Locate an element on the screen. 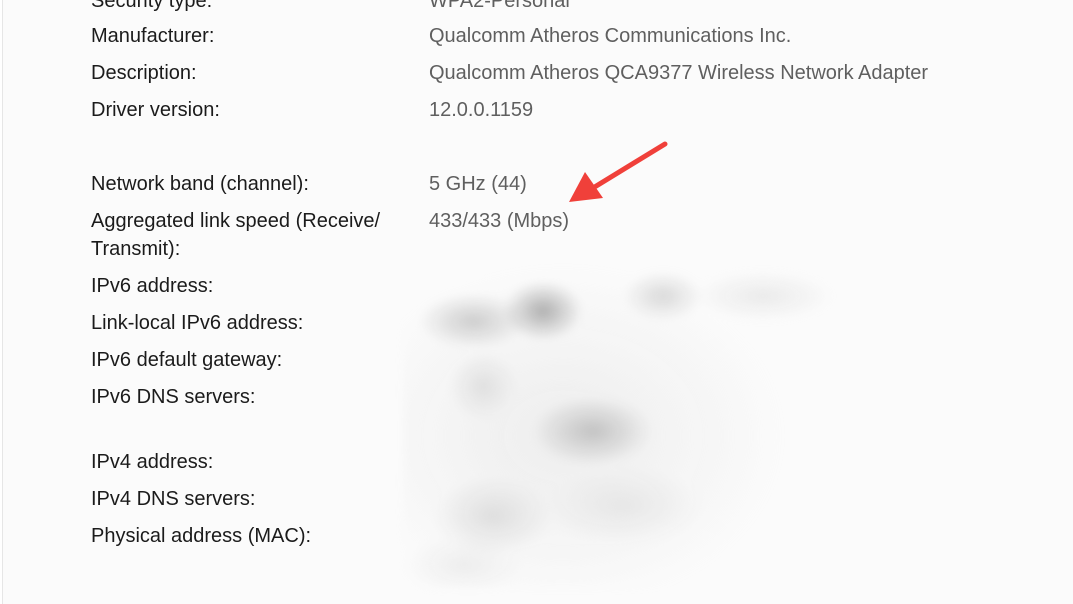  property-label: Description: is located at coordinates (144, 73).